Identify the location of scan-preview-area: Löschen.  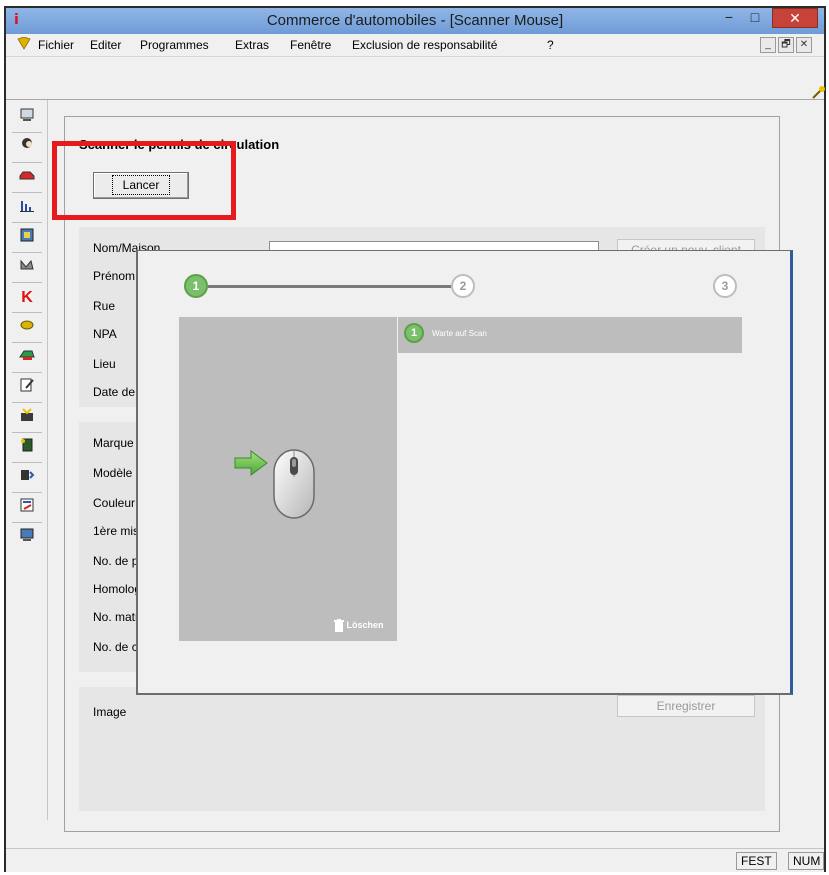
(288, 479).